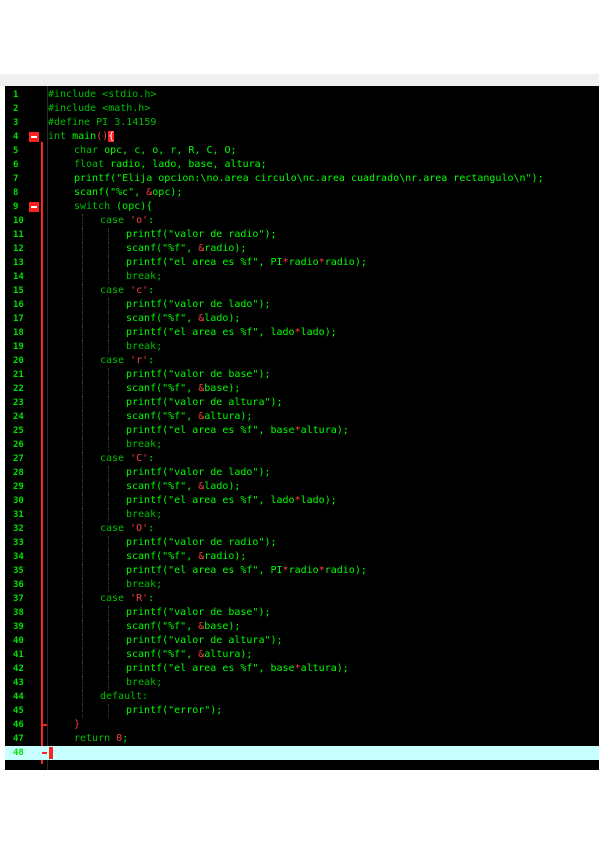  Describe the element at coordinates (302, 165) in the screenshot. I see `code-line: 6 float radio, lado, base, altura;` at that location.